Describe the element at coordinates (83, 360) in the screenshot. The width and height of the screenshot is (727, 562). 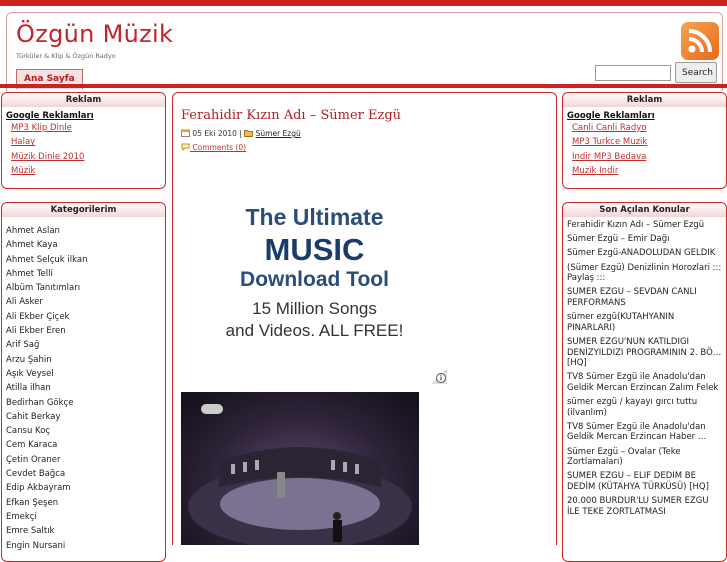
I see `category-link: Arzu Şahin` at that location.